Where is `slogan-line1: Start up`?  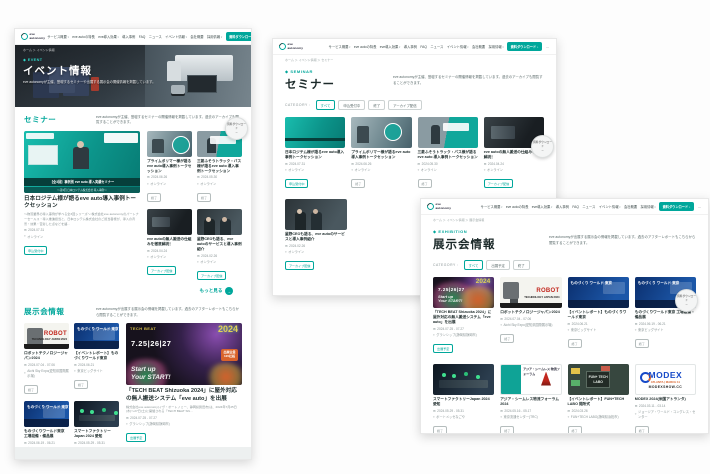
slogan-line1: Start up is located at coordinates (143, 370).